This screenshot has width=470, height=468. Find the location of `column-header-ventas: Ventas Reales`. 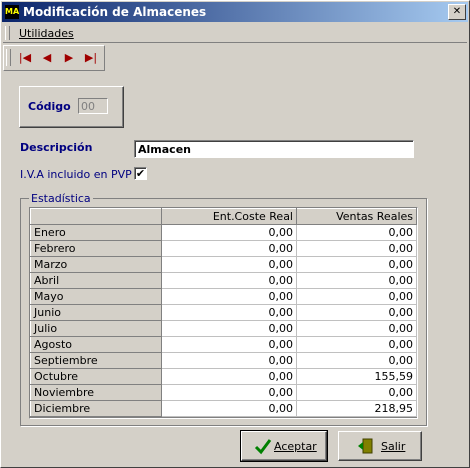

column-header-ventas: Ventas Reales is located at coordinates (356, 216).